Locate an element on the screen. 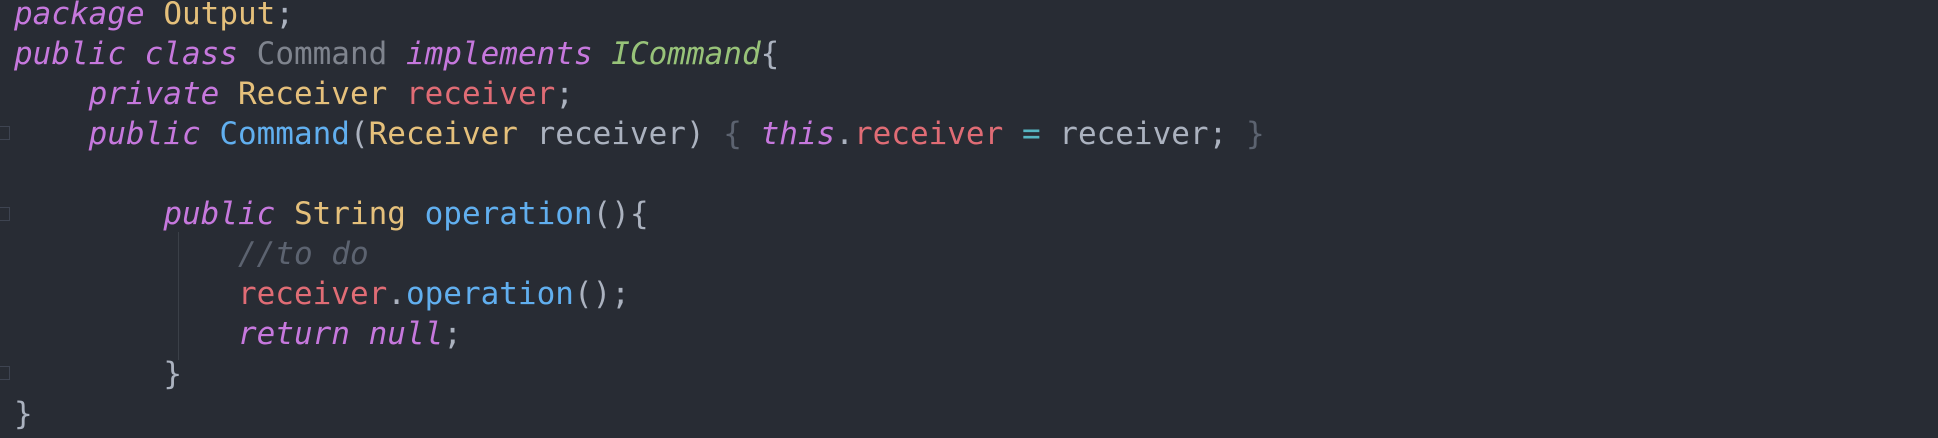  keyword-implements: implements is located at coordinates (499, 54).